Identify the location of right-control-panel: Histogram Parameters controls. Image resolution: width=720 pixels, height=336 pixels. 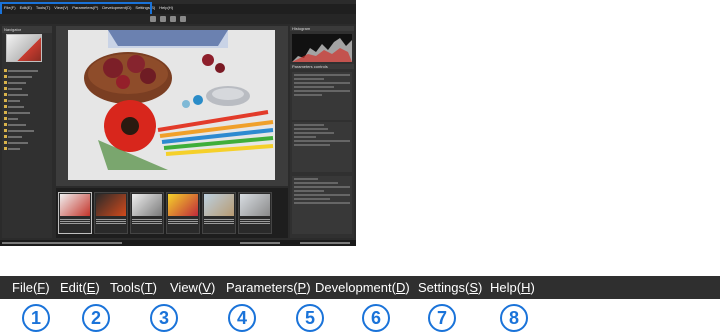
(322, 132).